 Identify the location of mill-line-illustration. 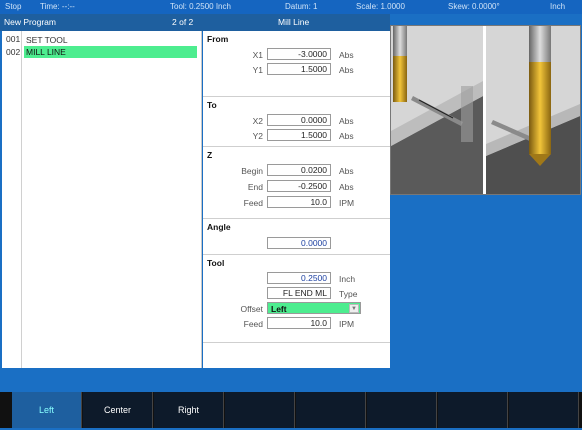
(485, 110).